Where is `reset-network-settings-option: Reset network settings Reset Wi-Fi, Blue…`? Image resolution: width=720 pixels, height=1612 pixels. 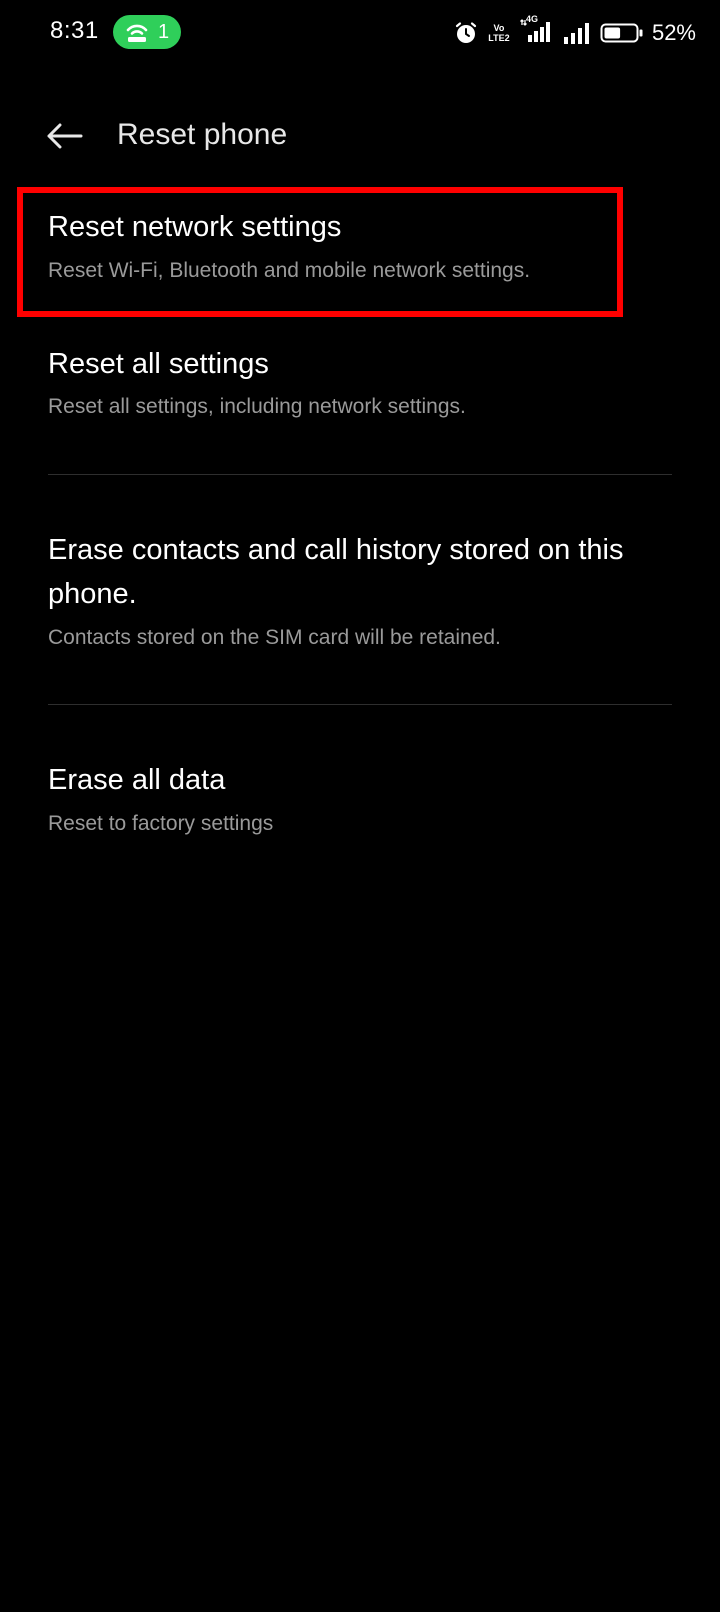
reset-network-settings-option: Reset network settings Reset Wi-Fi, Blue… is located at coordinates (360, 255).